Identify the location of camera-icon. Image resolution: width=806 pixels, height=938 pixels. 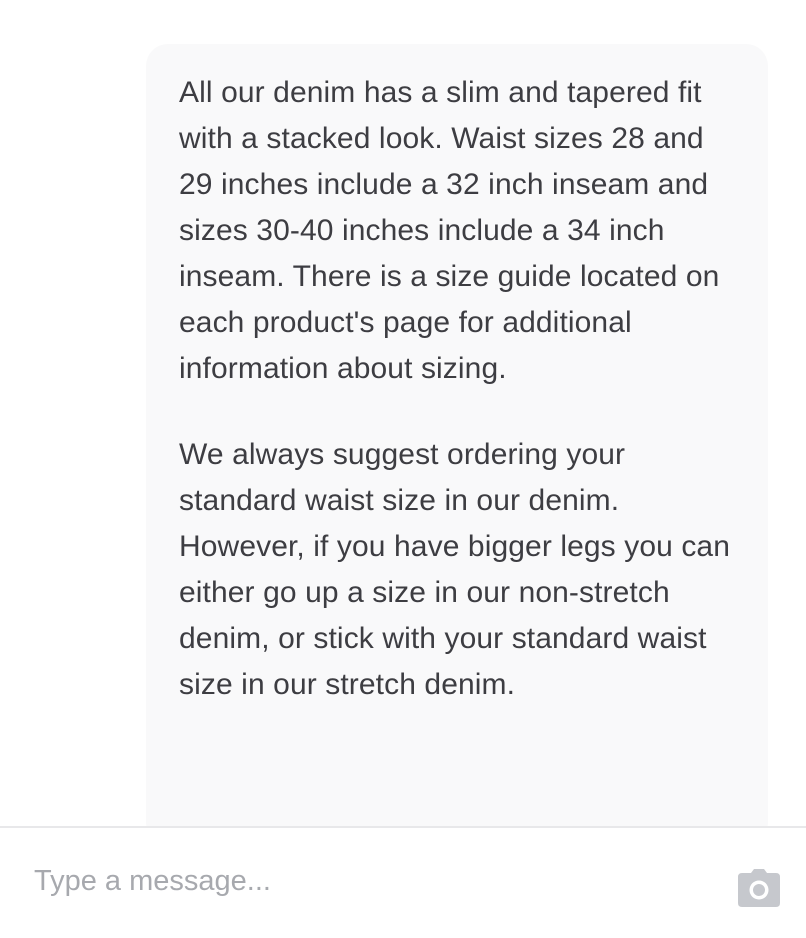
(759, 888).